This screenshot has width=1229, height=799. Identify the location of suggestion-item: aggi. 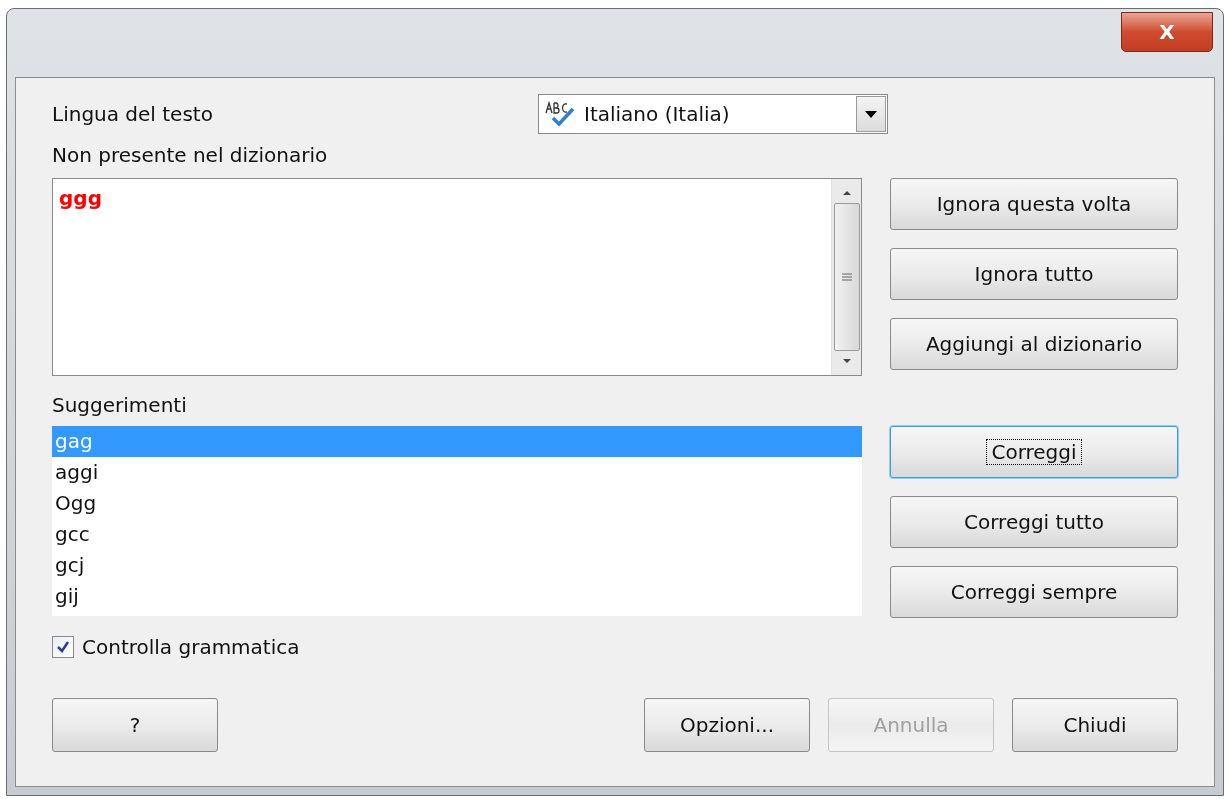
(457, 472).